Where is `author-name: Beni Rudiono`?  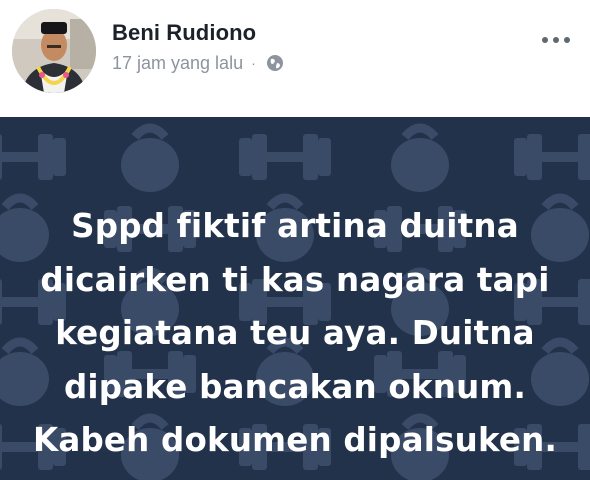
author-name: Beni Rudiono is located at coordinates (184, 33).